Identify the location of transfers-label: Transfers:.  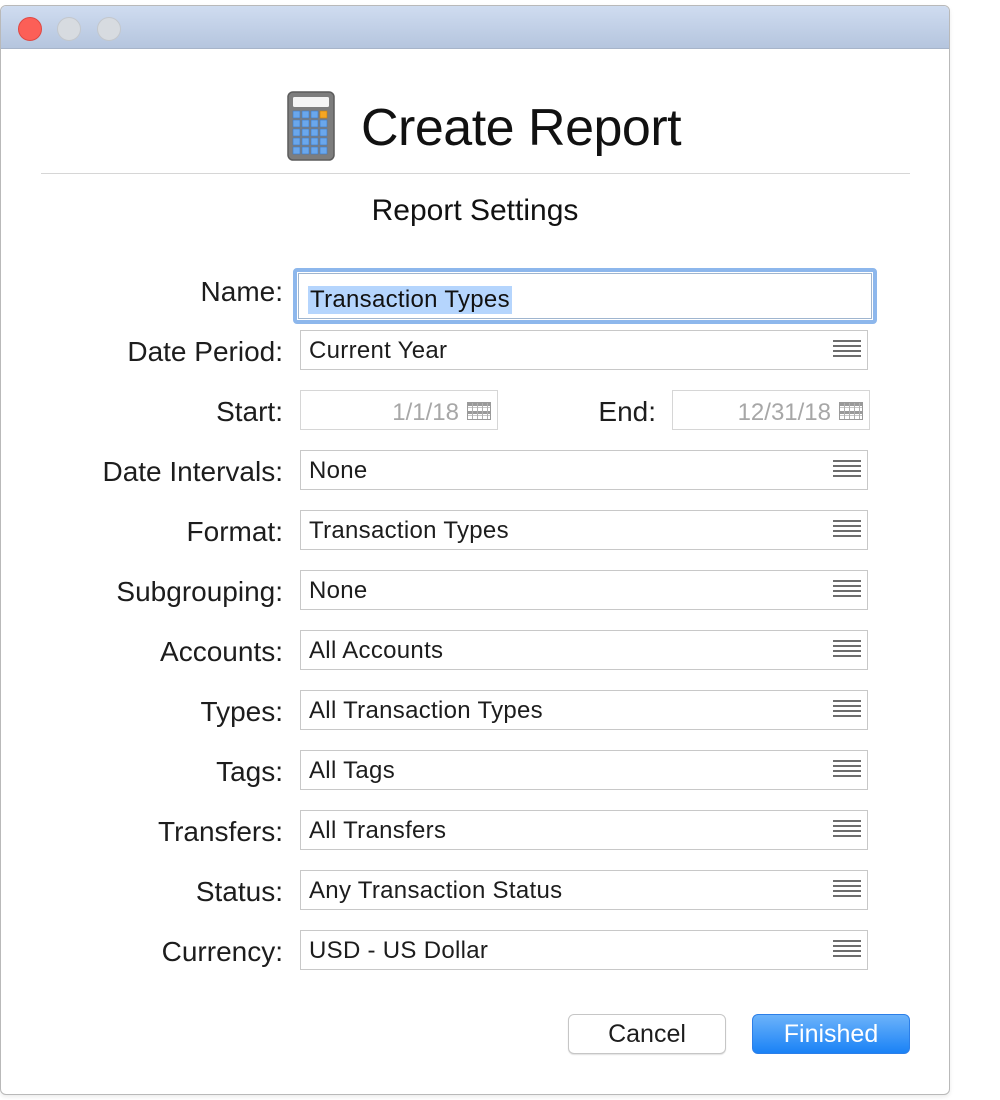
(220, 831).